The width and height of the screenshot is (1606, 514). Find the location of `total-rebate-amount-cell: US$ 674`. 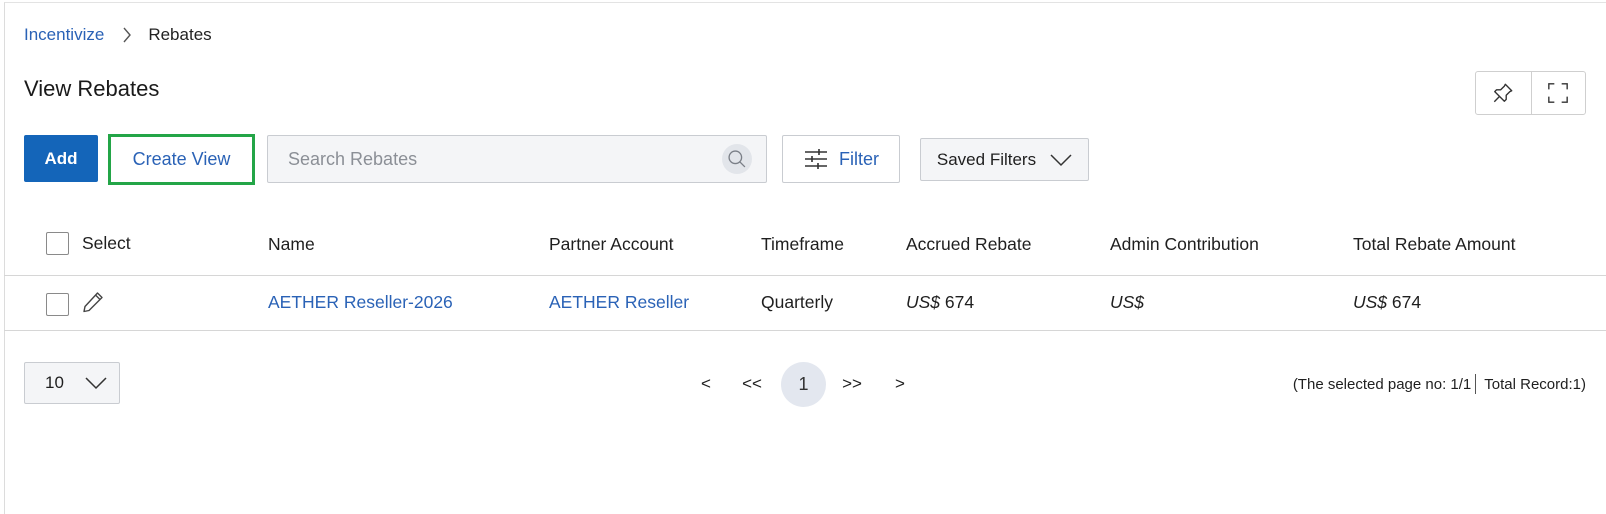

total-rebate-amount-cell: US$ 674 is located at coordinates (1387, 302).